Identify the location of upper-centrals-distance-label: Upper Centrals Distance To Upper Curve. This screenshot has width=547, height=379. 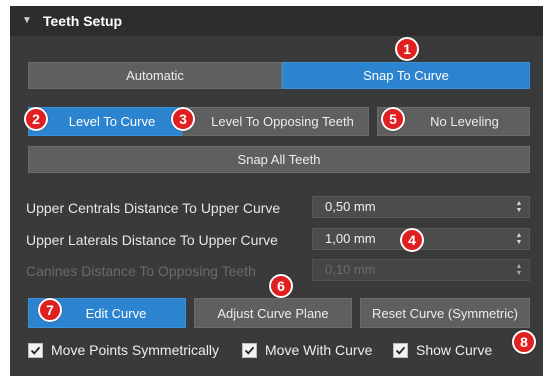
(153, 208).